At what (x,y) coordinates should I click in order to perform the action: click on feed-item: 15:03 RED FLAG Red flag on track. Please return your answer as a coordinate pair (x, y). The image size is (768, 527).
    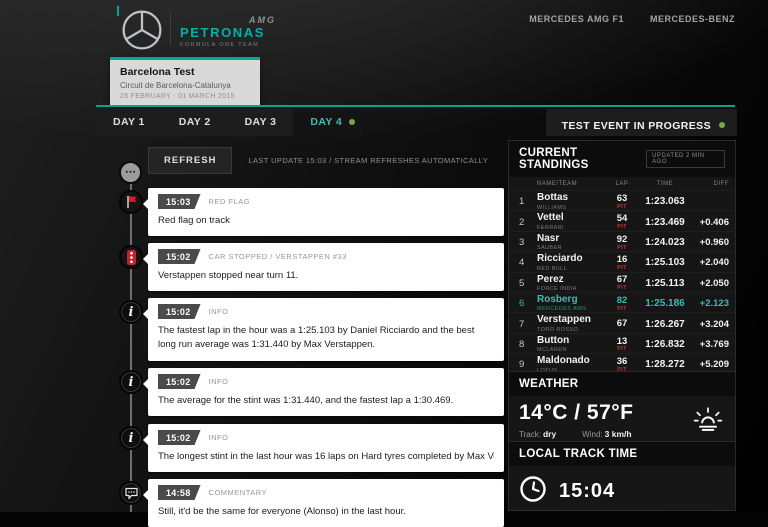
    Looking at the image, I should click on (311, 212).